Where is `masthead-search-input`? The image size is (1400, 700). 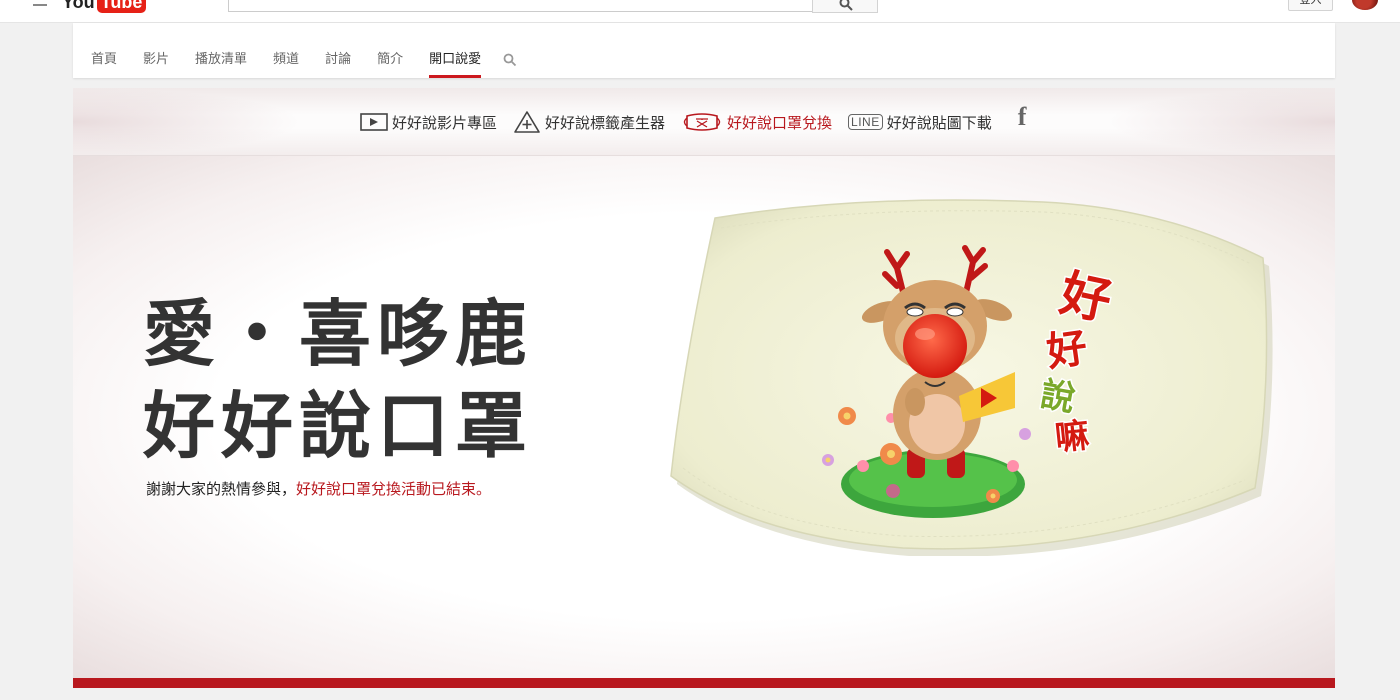
masthead-search-input is located at coordinates (520, 6).